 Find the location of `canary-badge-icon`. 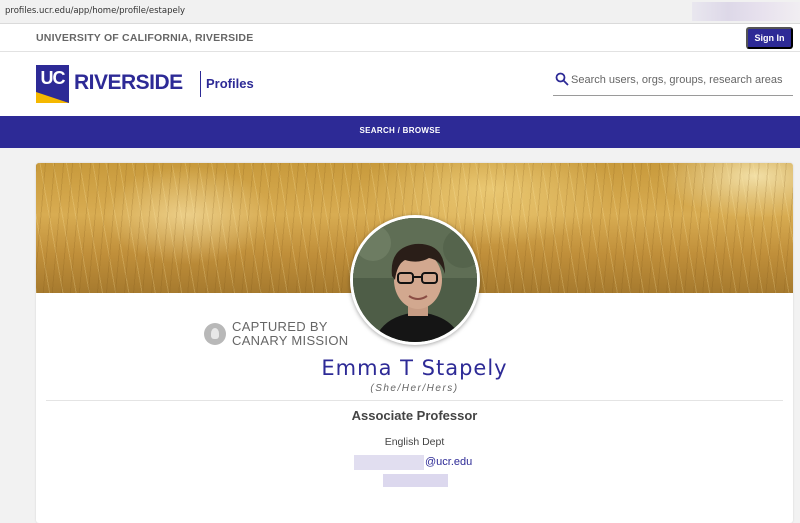

canary-badge-icon is located at coordinates (215, 334).